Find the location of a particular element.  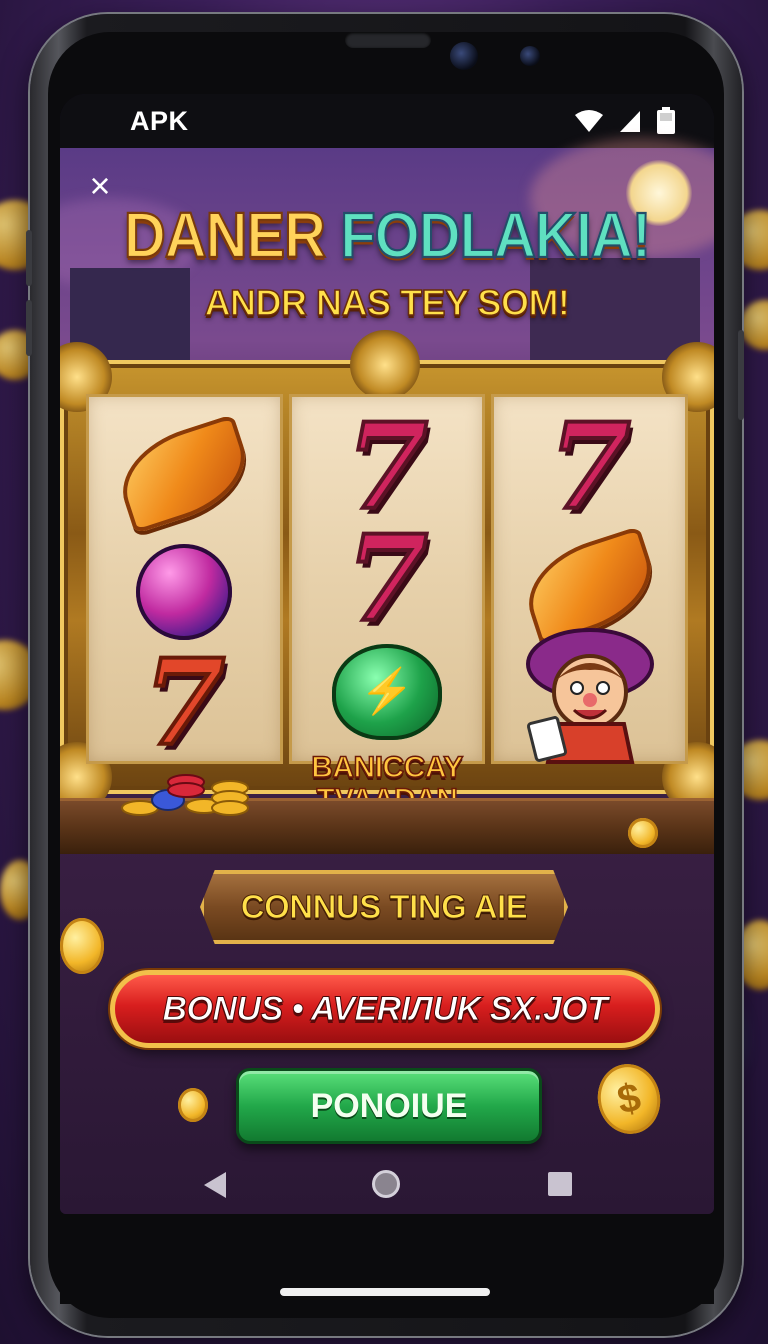

status-carrier: APK is located at coordinates (159, 121).